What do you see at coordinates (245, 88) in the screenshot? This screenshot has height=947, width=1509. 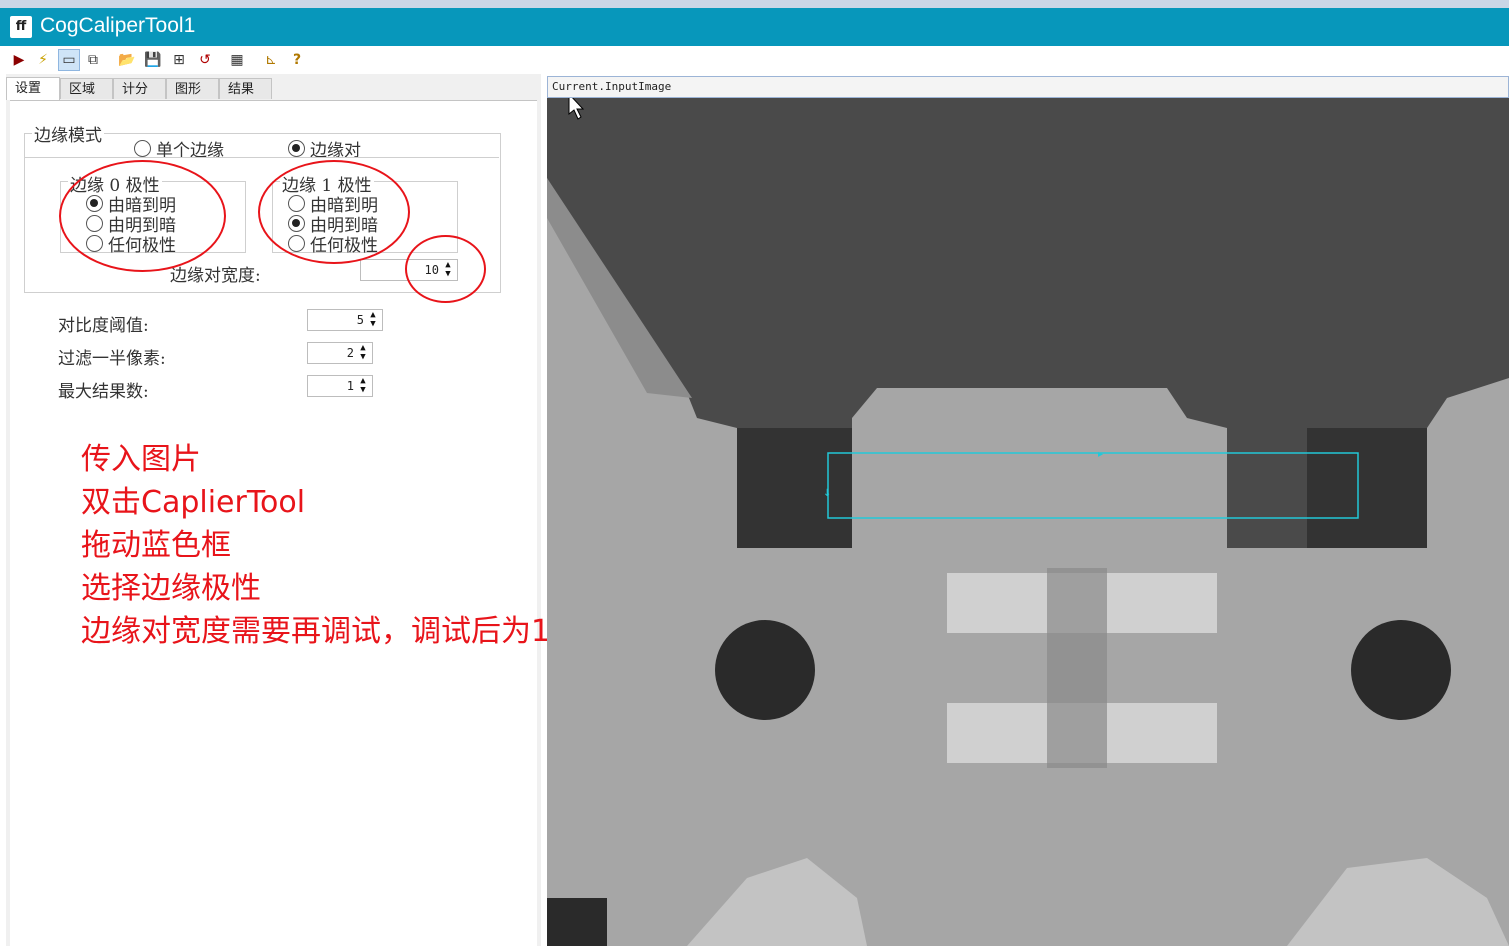 I see `tab-results: 结果` at bounding box center [245, 88].